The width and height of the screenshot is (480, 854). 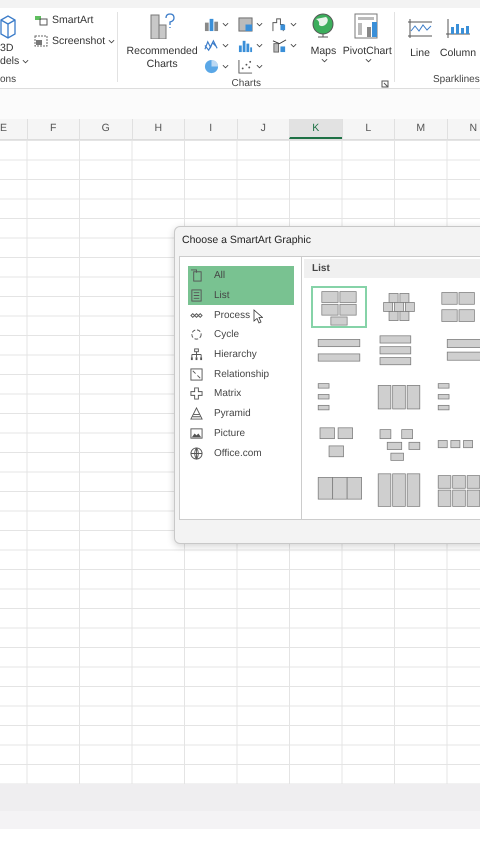 What do you see at coordinates (158, 129) in the screenshot?
I see `column-header: H` at bounding box center [158, 129].